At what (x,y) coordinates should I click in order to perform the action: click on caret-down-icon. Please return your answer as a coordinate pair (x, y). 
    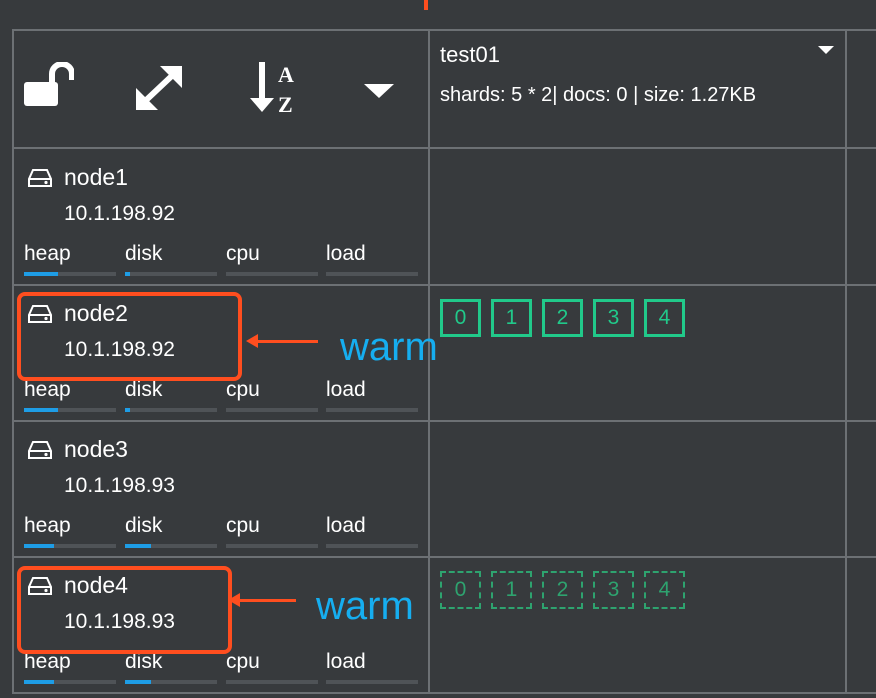
    Looking at the image, I should click on (379, 93).